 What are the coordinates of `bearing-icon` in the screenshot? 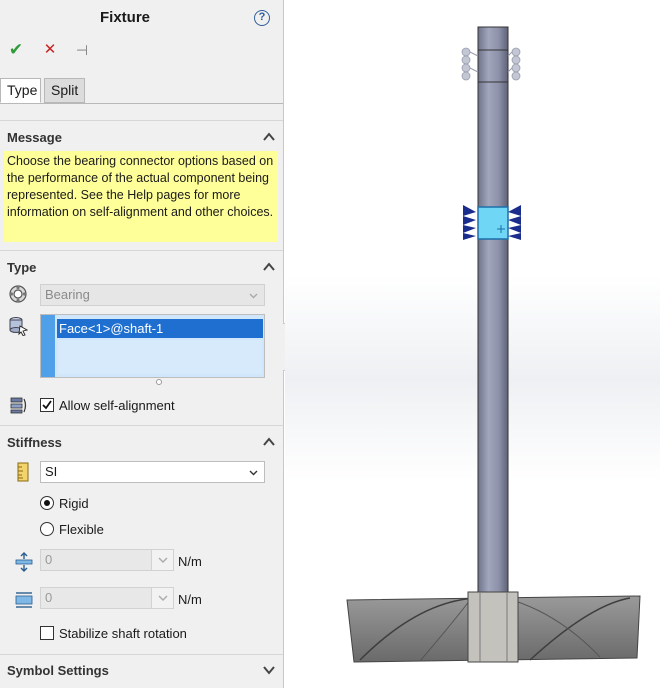 It's located at (18, 294).